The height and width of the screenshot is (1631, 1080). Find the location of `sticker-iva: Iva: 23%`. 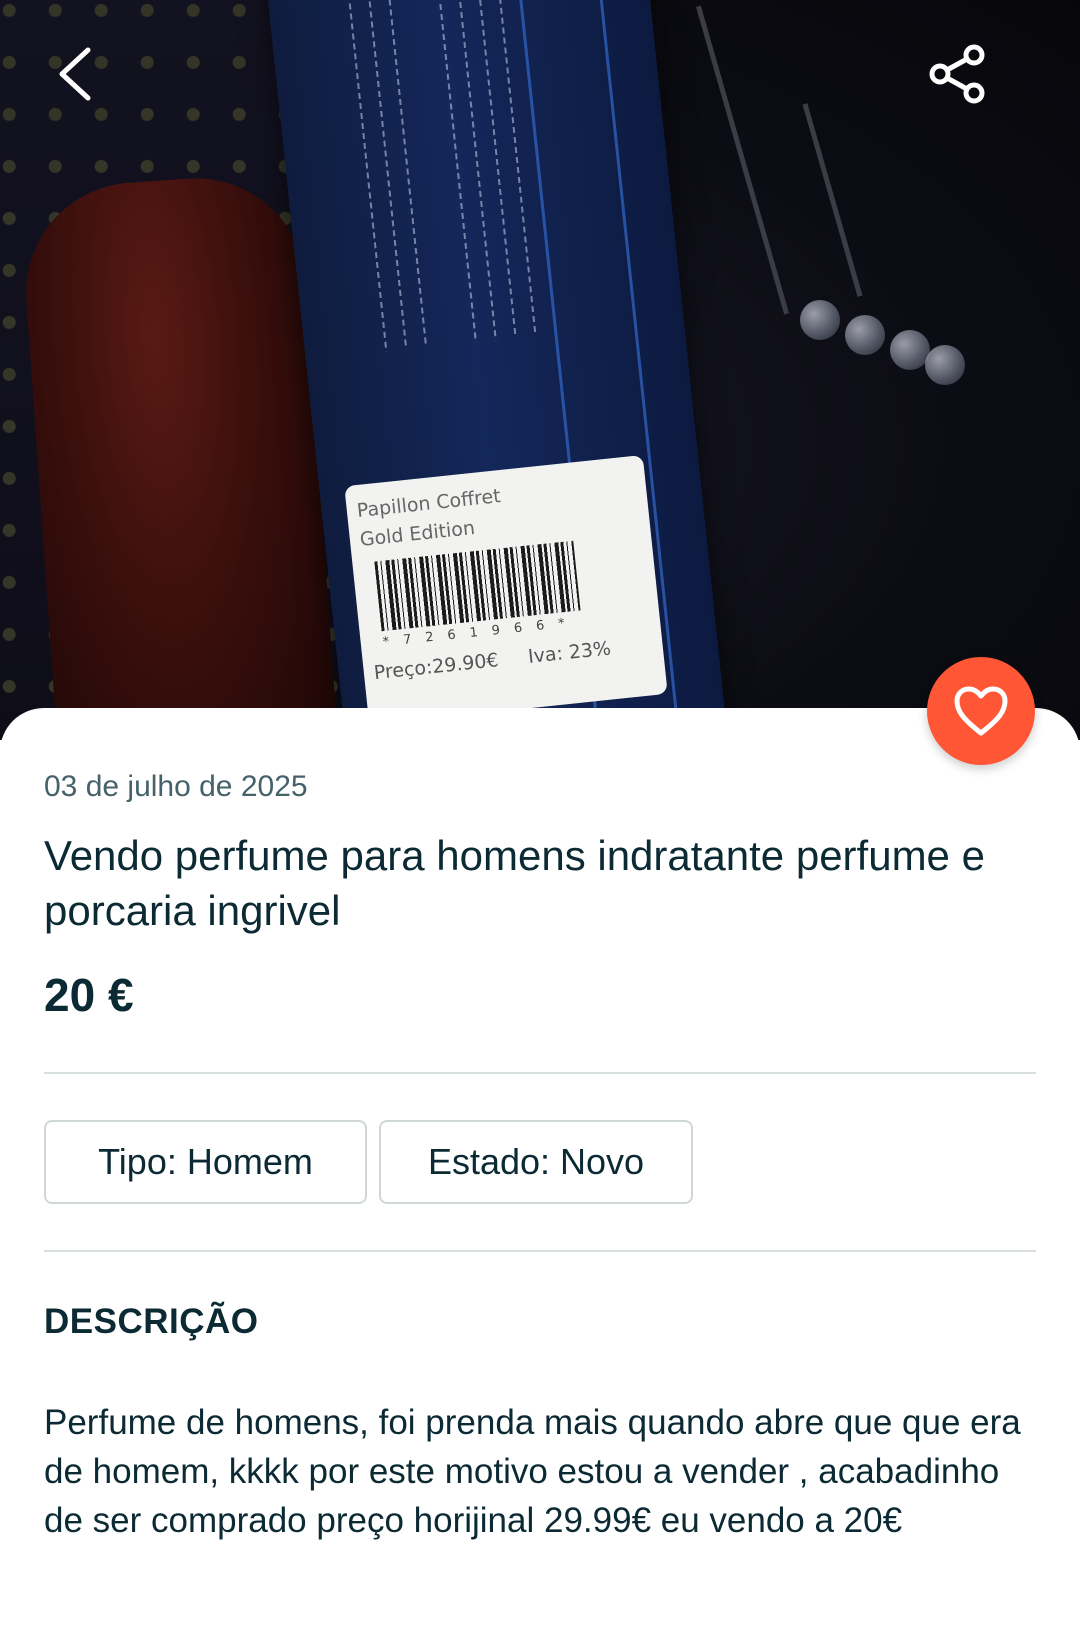

sticker-iva: Iva: 23% is located at coordinates (569, 652).